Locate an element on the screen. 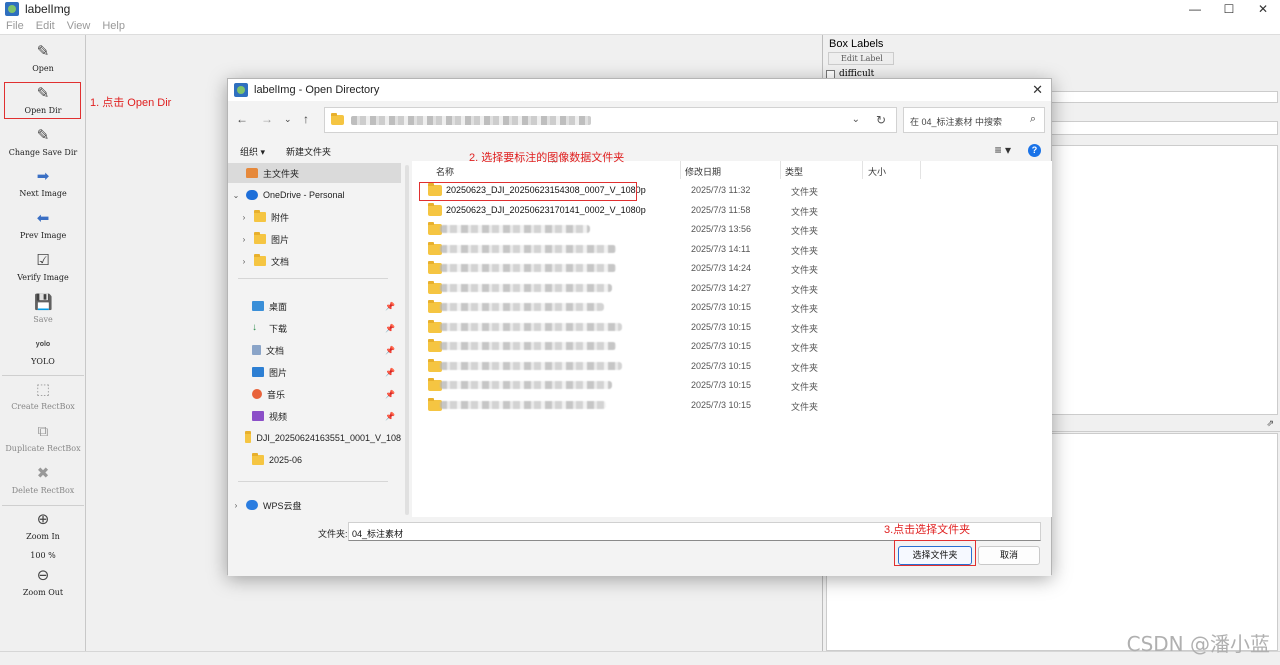 Image resolution: width=1280 pixels, height=665 pixels. new-folder-button: 新建文件夹 is located at coordinates (308, 151).